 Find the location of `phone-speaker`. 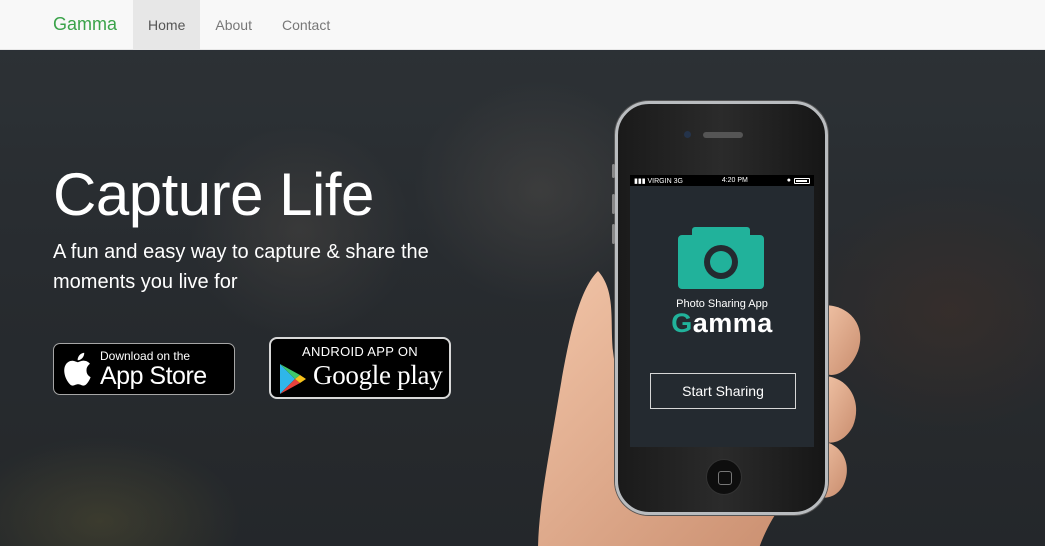

phone-speaker is located at coordinates (723, 135).